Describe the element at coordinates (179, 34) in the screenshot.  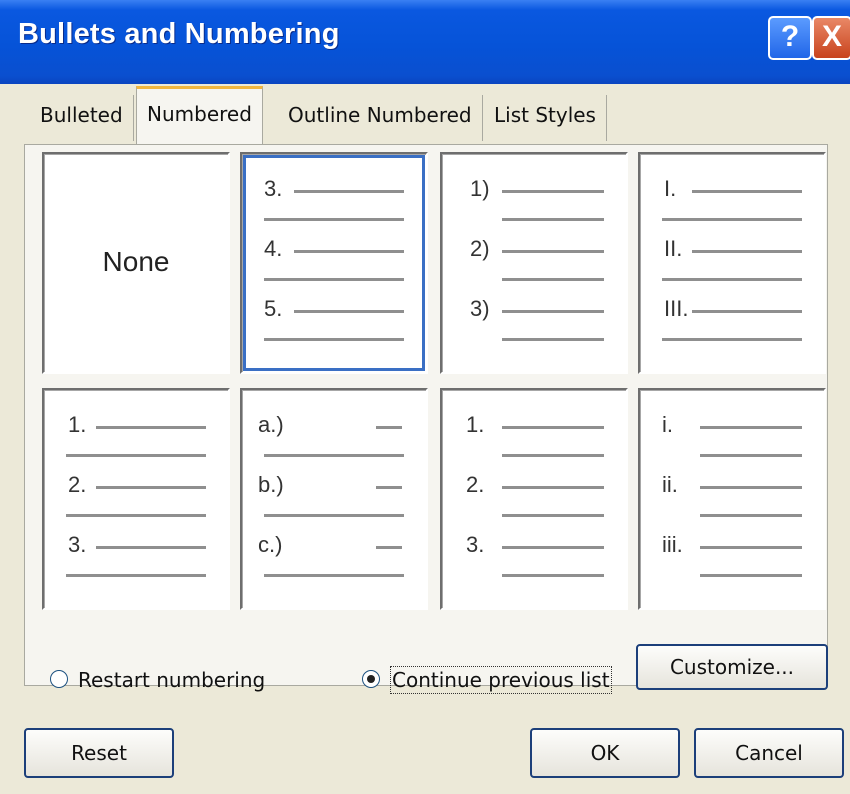
I see `dialog-title: Bullets and Numbering` at that location.